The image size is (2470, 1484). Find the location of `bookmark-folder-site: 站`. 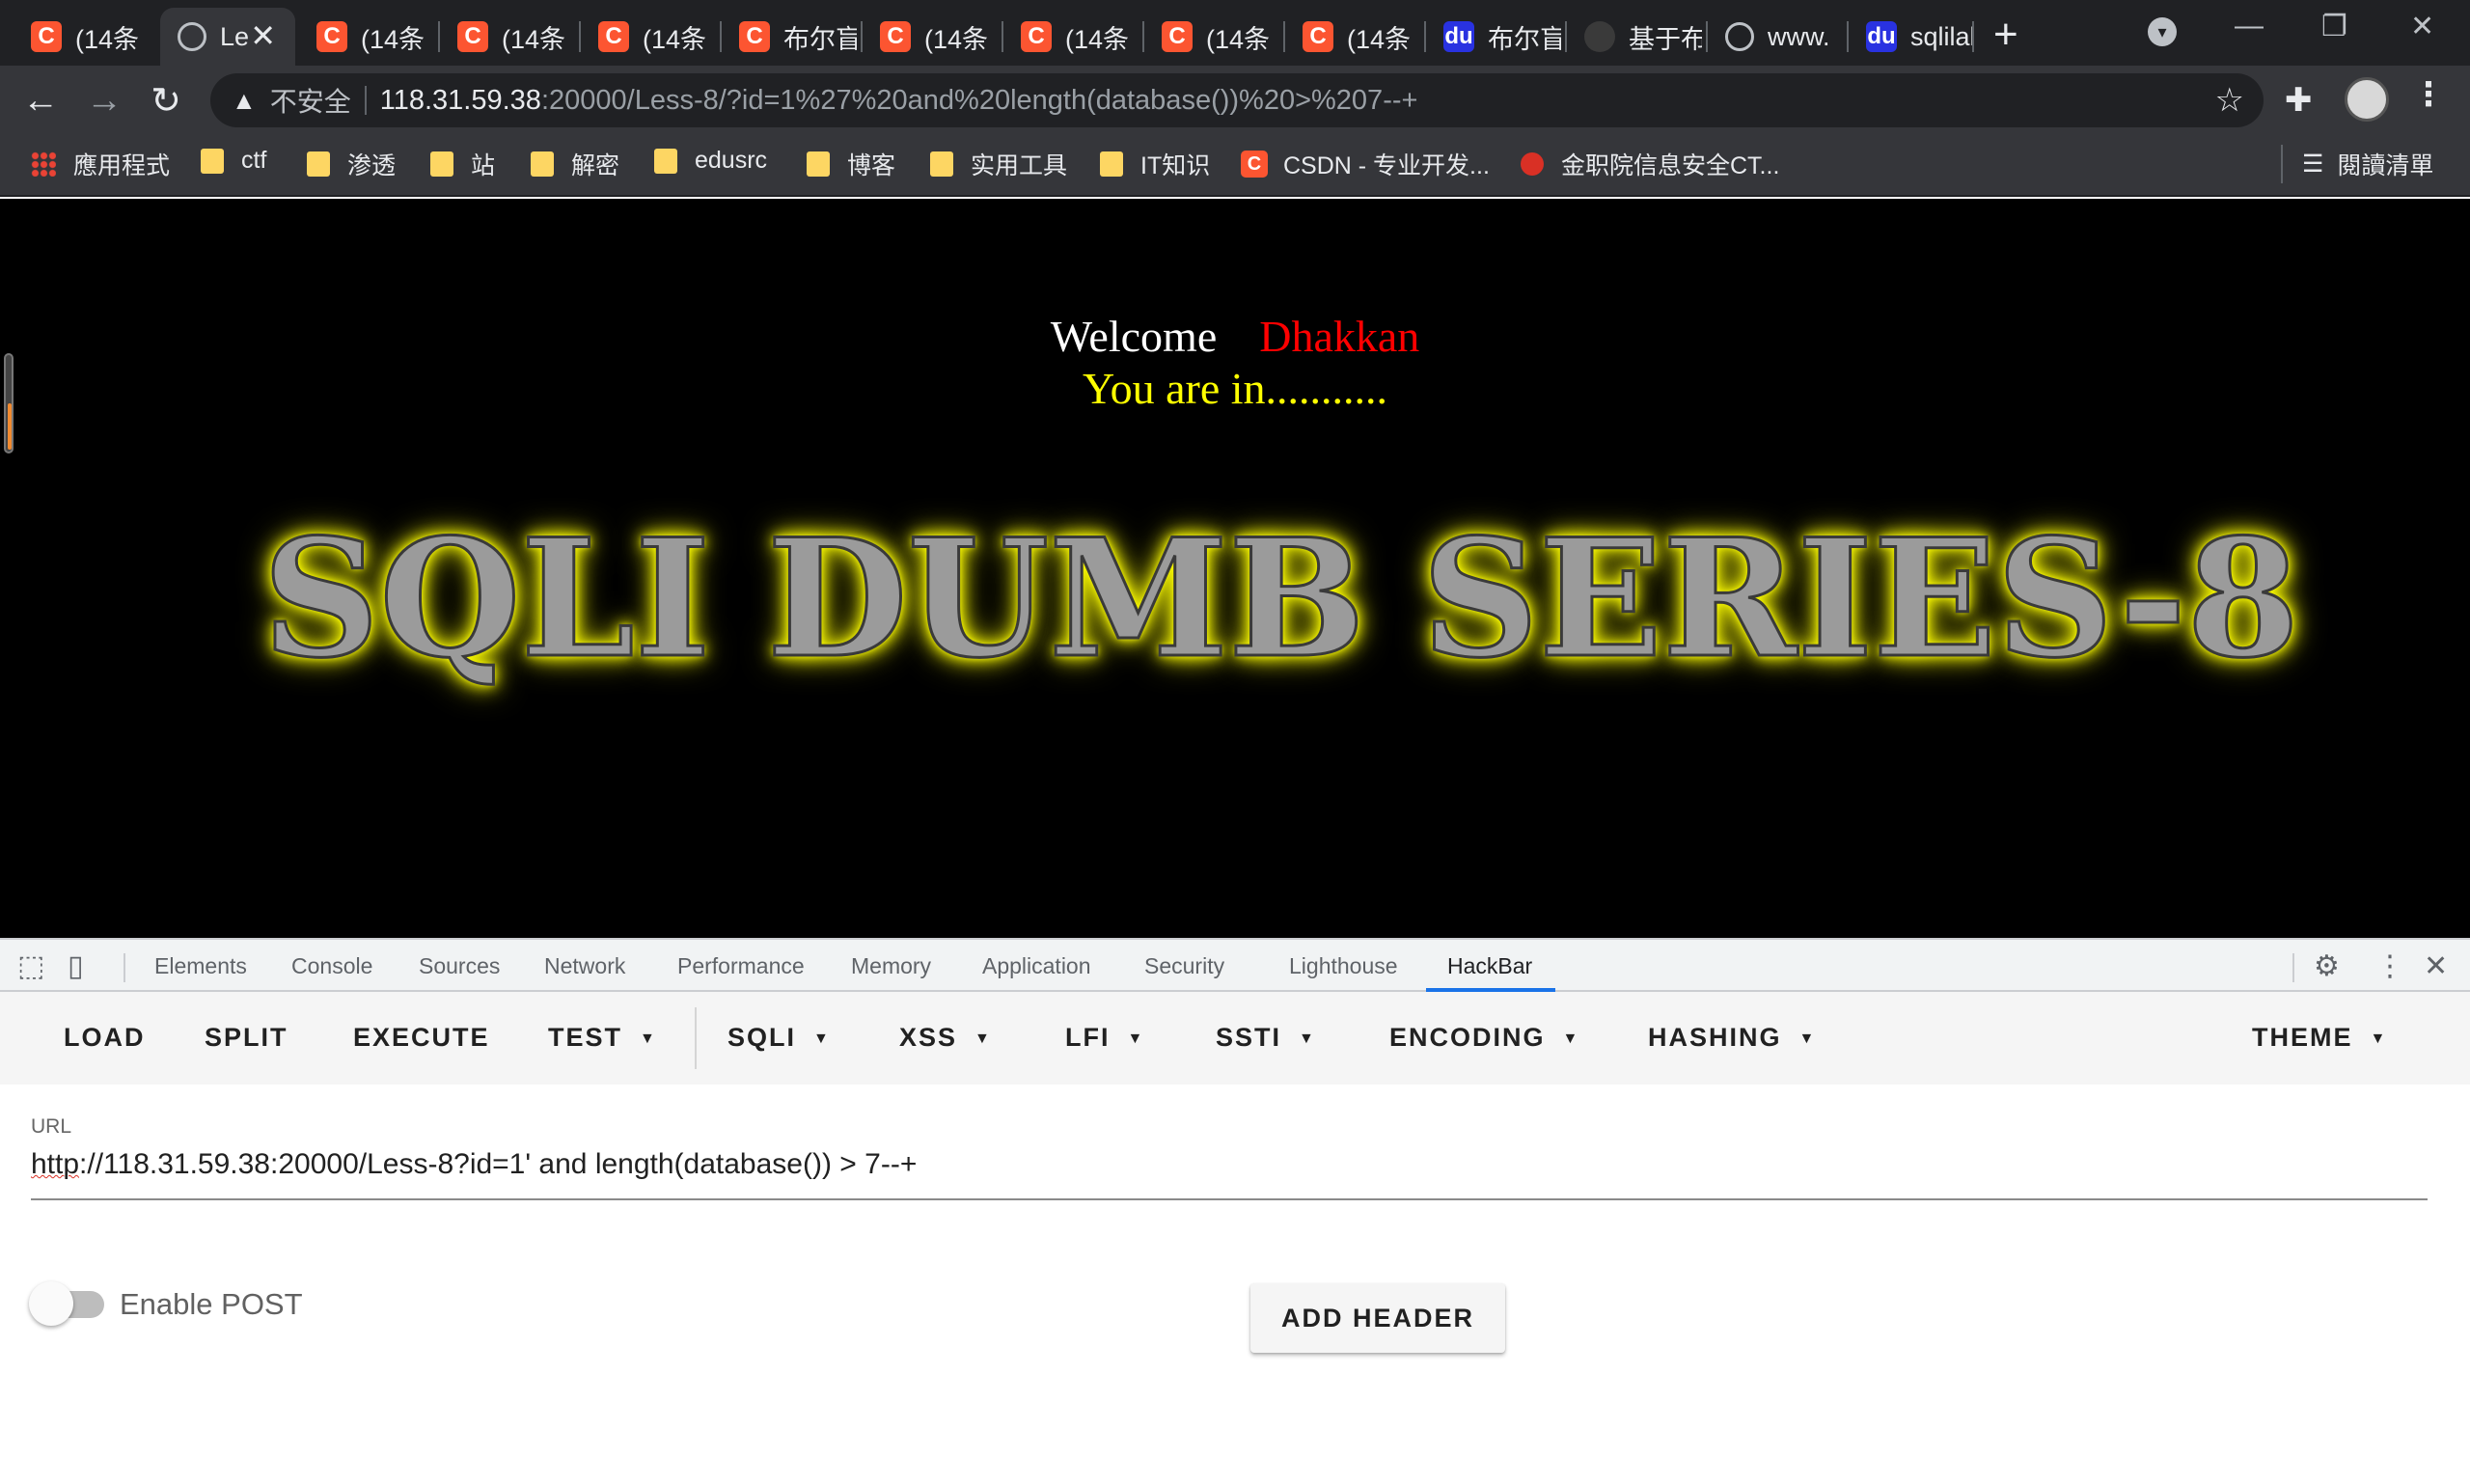

bookmark-folder-site: 站 is located at coordinates (462, 164).